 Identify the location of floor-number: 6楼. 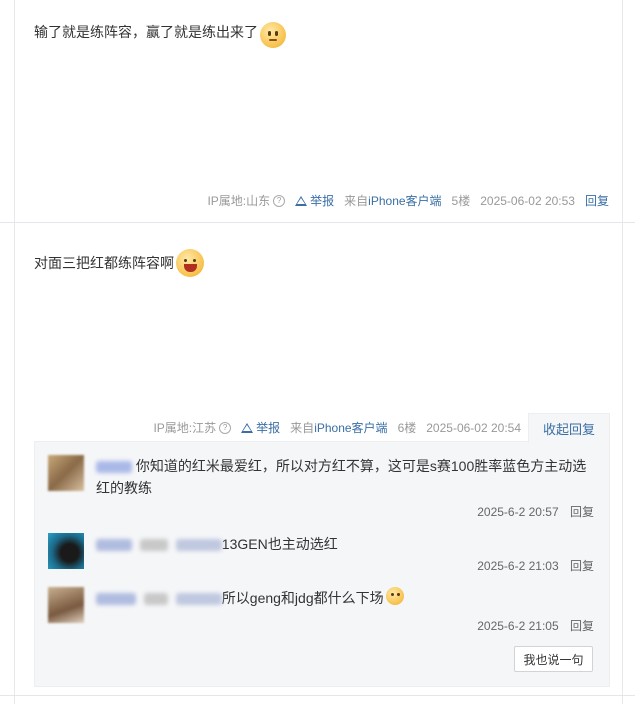
(407, 428).